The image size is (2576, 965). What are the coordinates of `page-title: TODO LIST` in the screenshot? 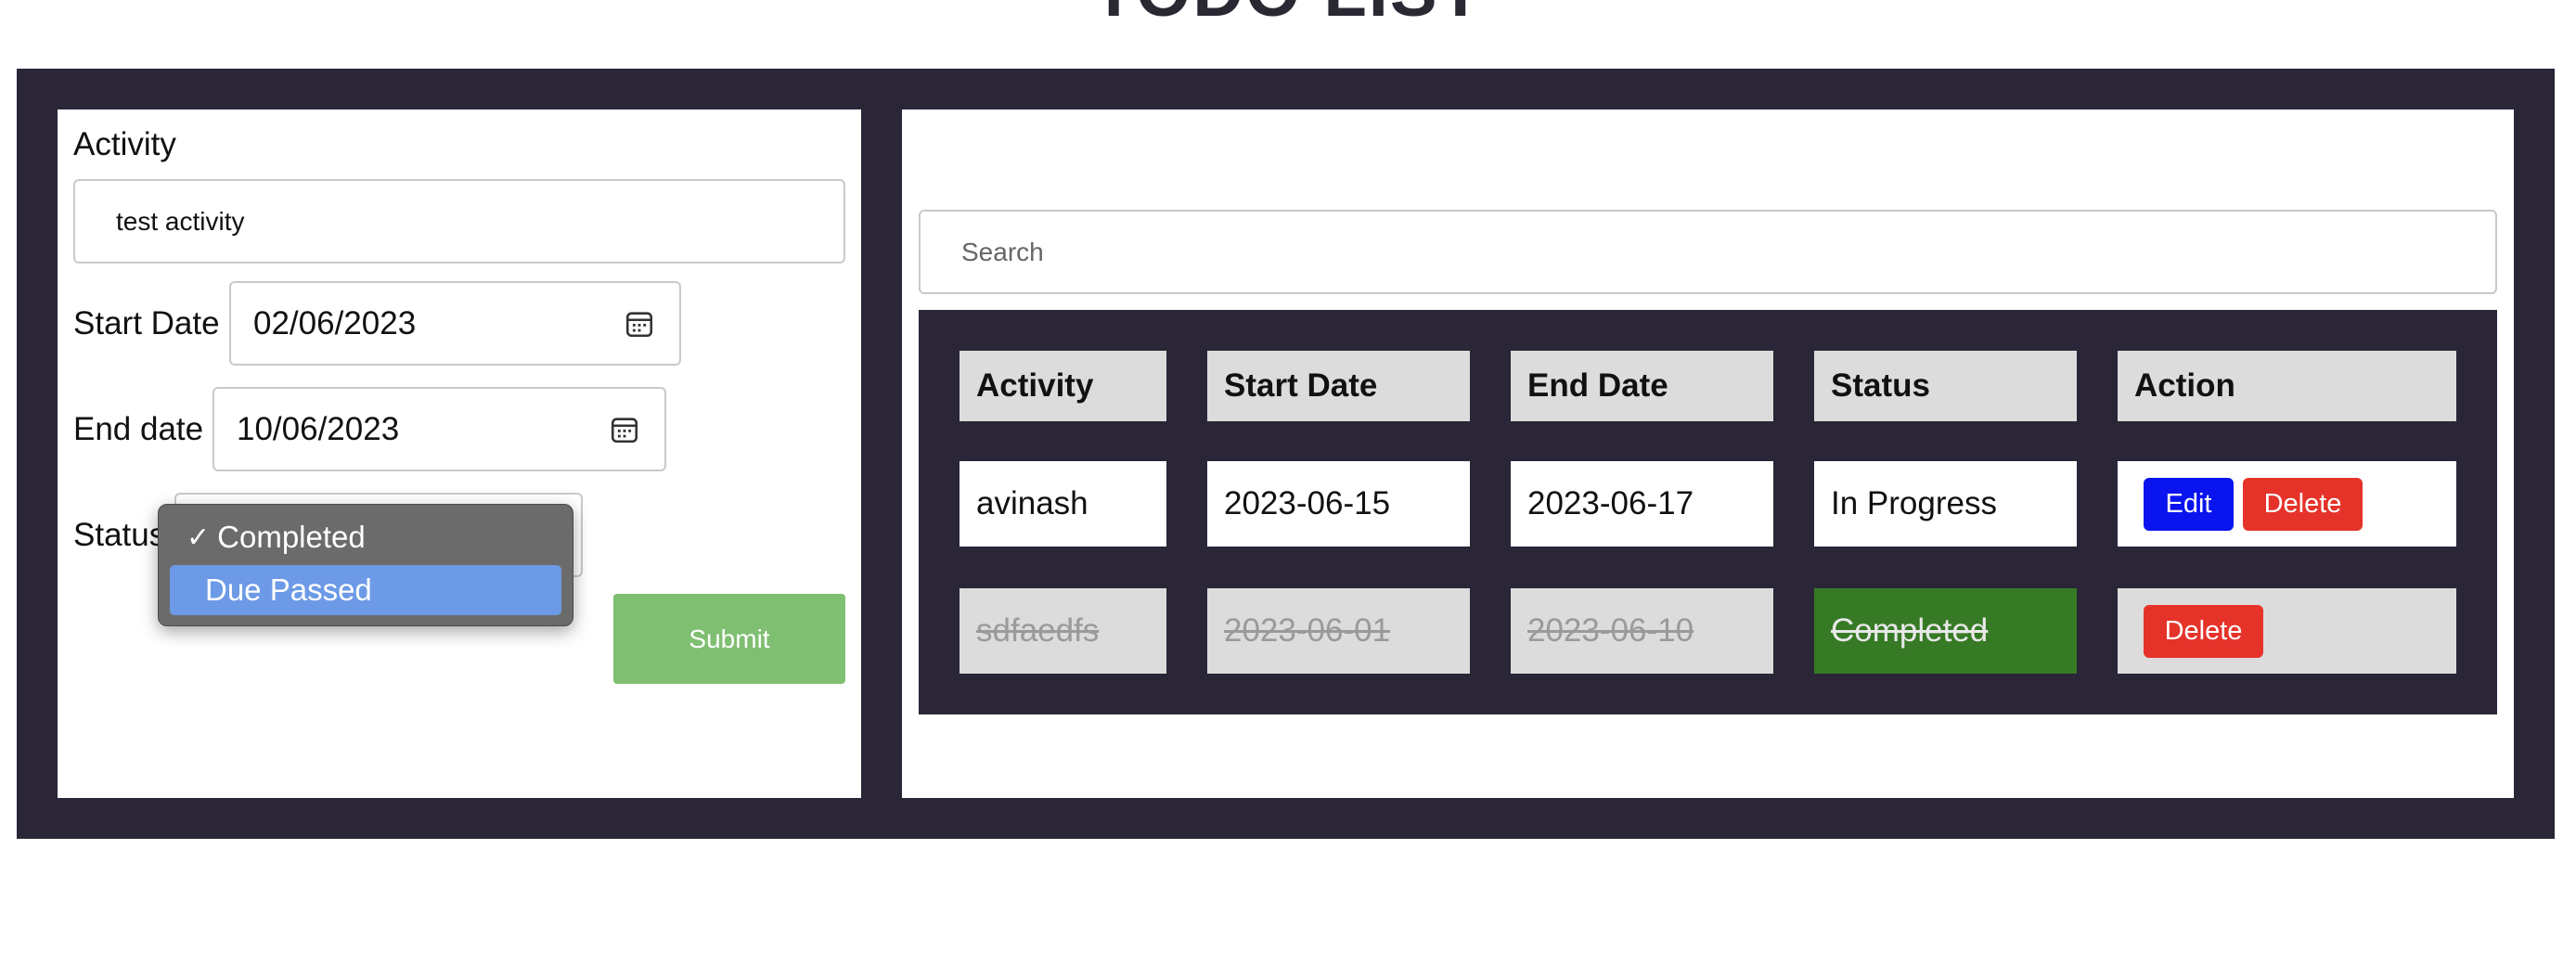 It's located at (1288, 16).